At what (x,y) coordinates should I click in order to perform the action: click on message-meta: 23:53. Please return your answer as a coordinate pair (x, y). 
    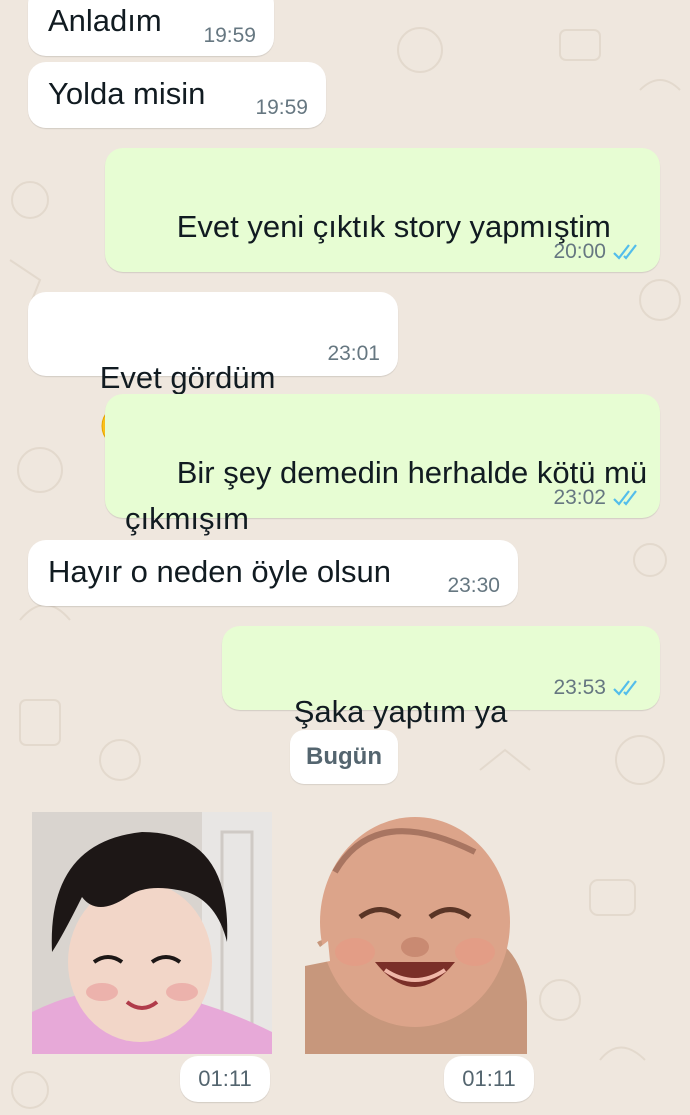
    Looking at the image, I should click on (597, 688).